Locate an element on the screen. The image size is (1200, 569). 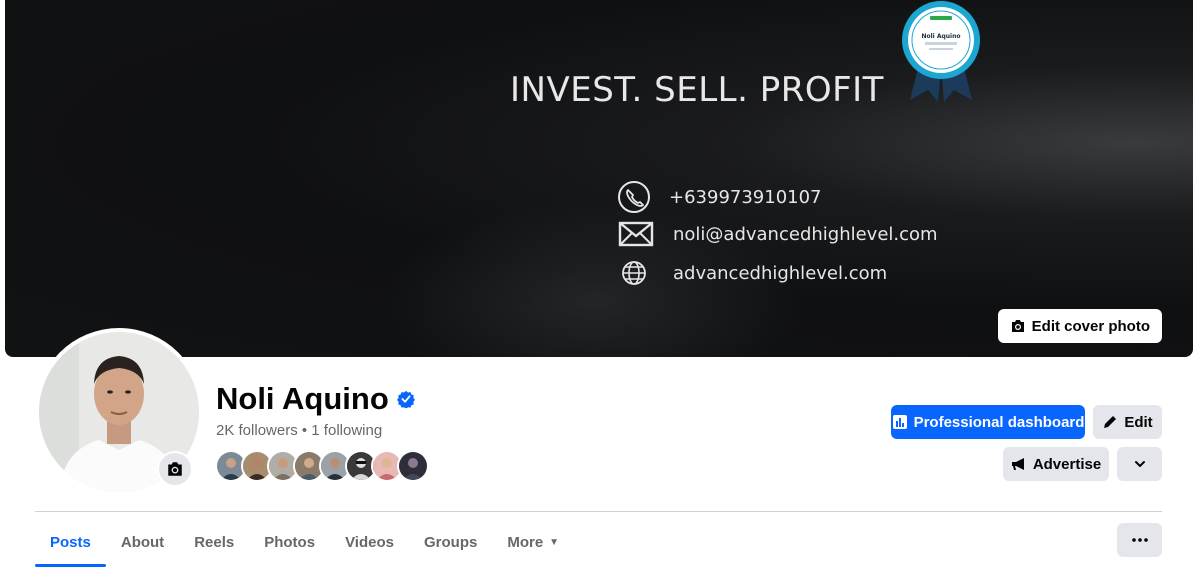
certification-badge: Noli Aquino is located at coordinates (941, 52).